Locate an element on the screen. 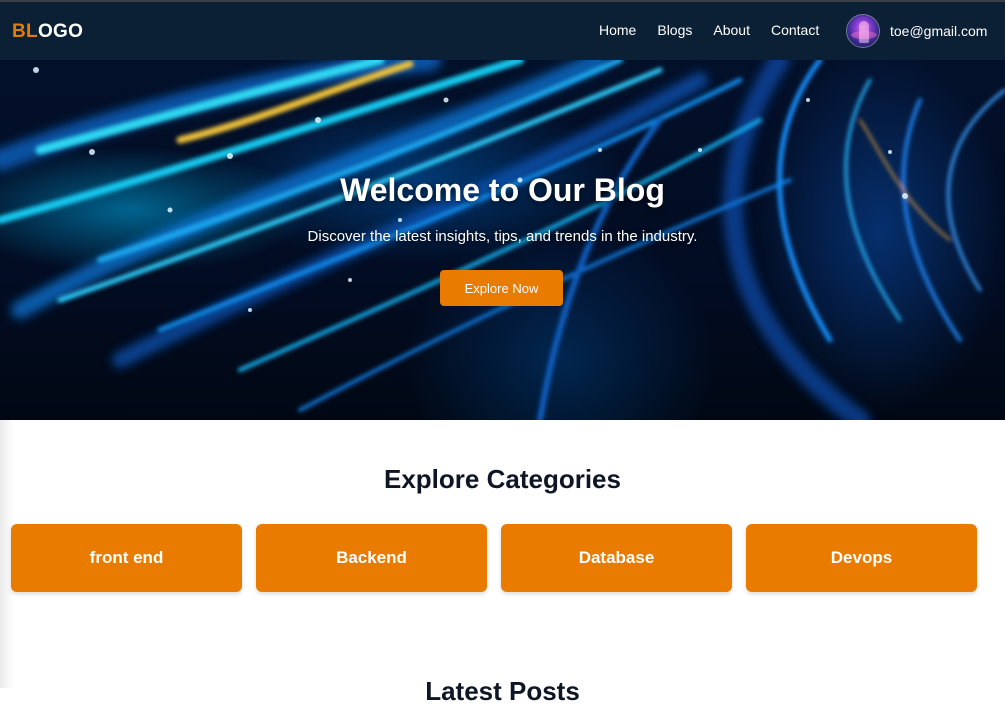  site-logo: BLOGO is located at coordinates (47, 32).